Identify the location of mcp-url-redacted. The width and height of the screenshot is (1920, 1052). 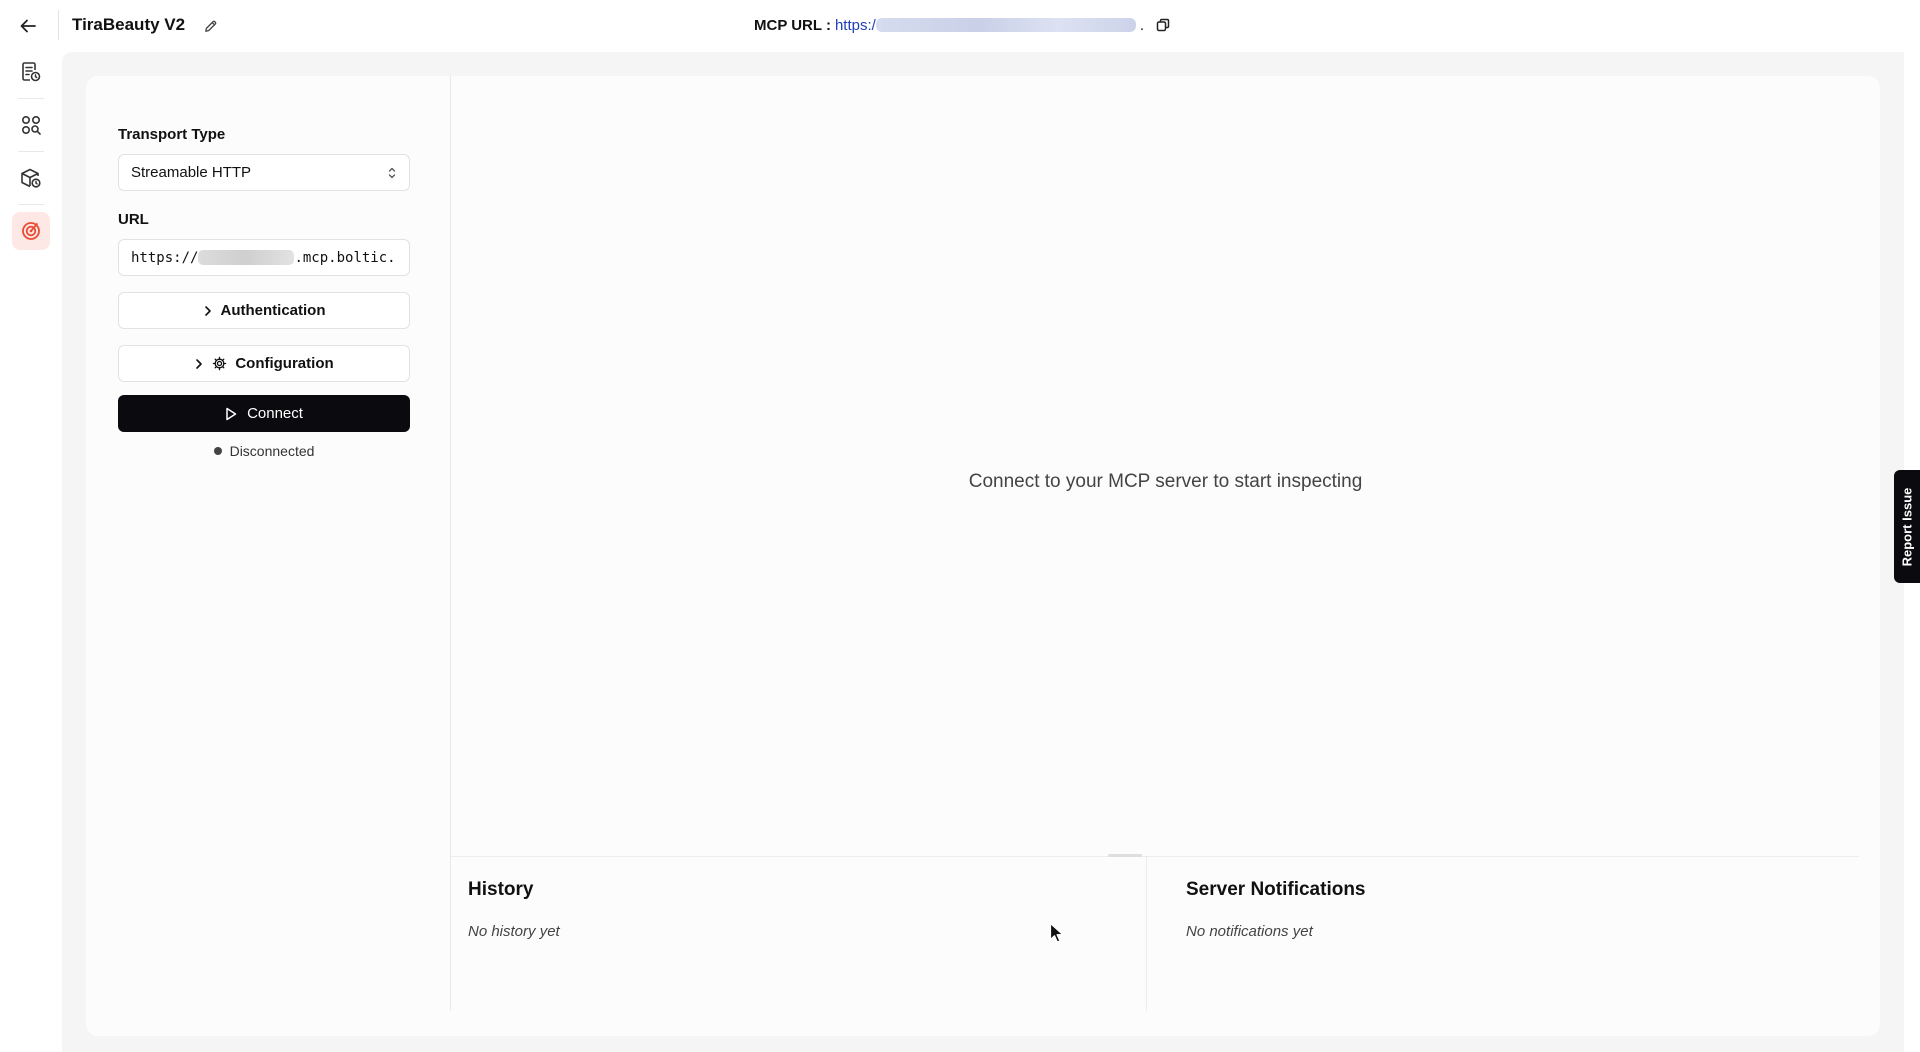
(1005, 25).